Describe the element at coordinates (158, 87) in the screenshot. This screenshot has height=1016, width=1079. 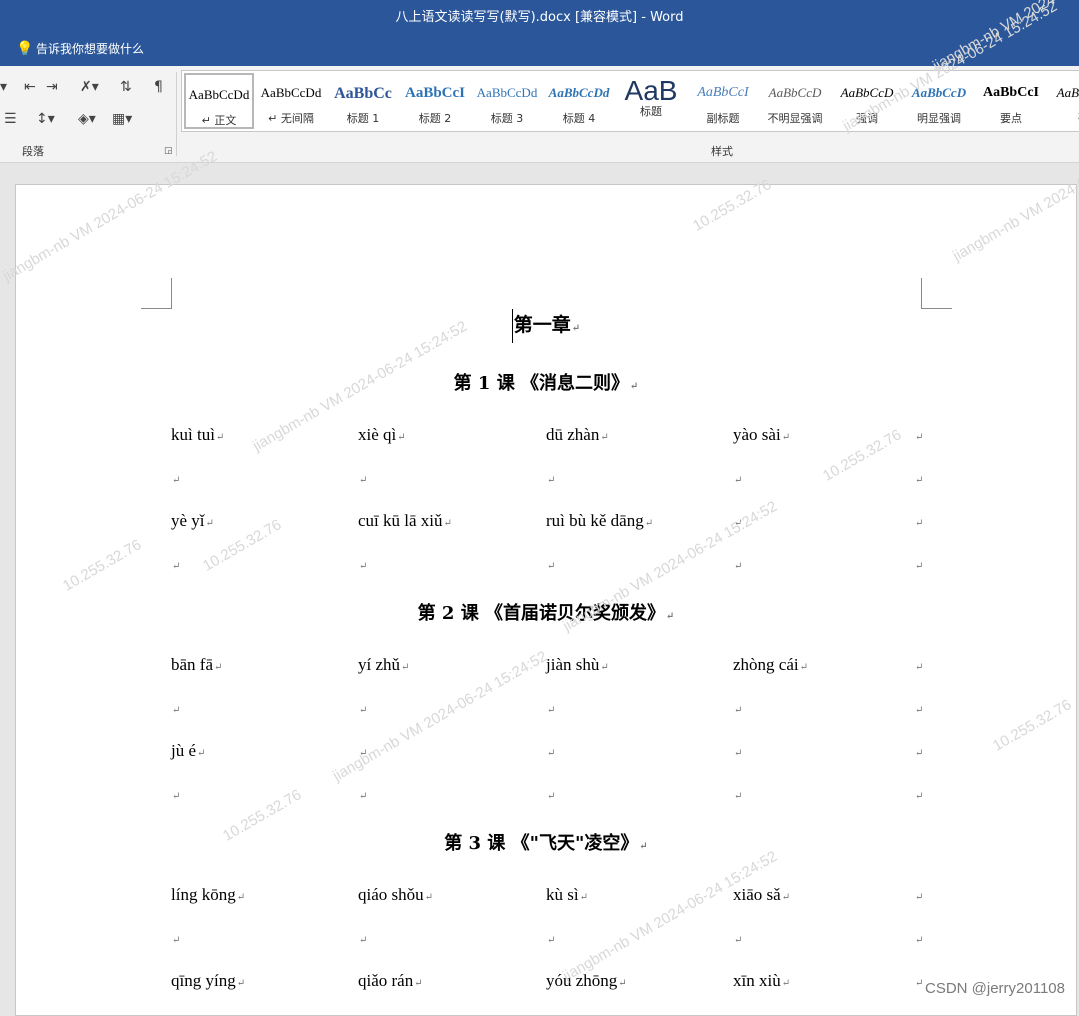
I see `show-marks-icon: ¶` at that location.